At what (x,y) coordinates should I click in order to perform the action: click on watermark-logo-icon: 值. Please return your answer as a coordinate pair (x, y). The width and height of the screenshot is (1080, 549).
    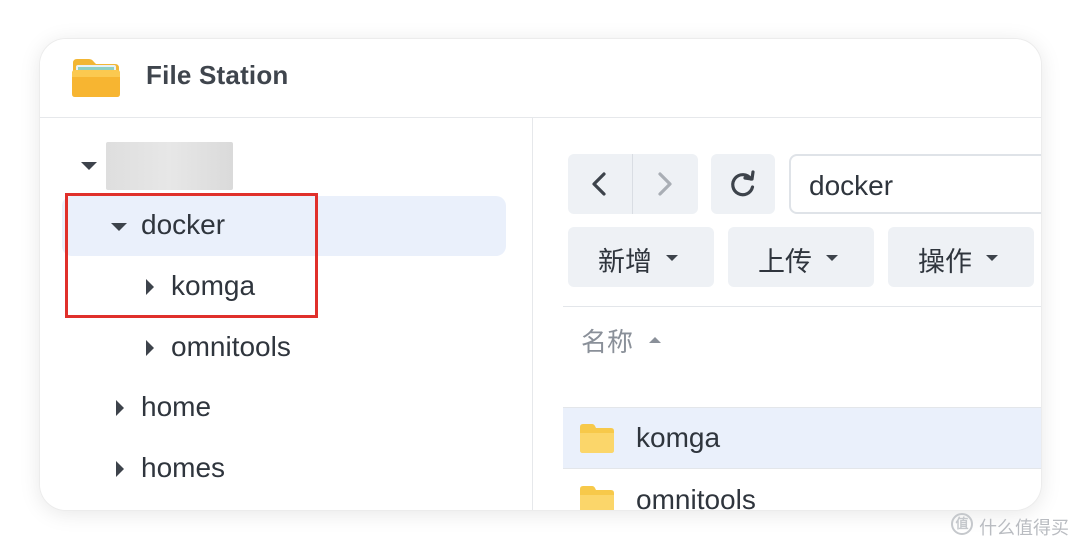
    Looking at the image, I should click on (962, 524).